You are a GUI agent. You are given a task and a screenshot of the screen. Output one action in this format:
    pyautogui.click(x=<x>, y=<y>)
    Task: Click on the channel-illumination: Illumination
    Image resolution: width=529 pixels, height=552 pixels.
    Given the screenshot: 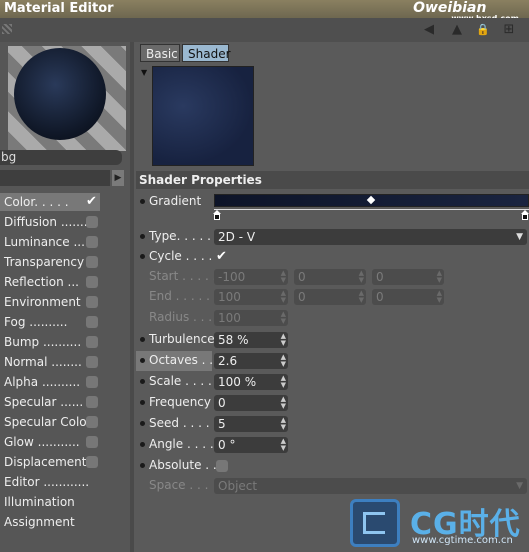 What is the action you would take?
    pyautogui.click(x=55, y=502)
    